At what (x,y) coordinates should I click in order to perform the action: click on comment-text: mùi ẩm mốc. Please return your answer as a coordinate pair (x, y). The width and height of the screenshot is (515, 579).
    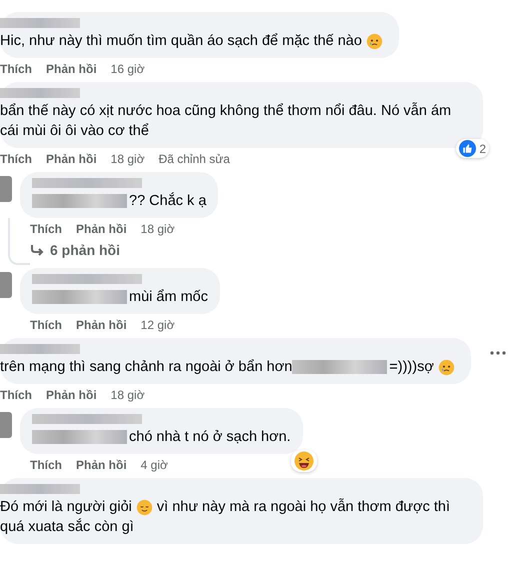
    Looking at the image, I should click on (168, 297).